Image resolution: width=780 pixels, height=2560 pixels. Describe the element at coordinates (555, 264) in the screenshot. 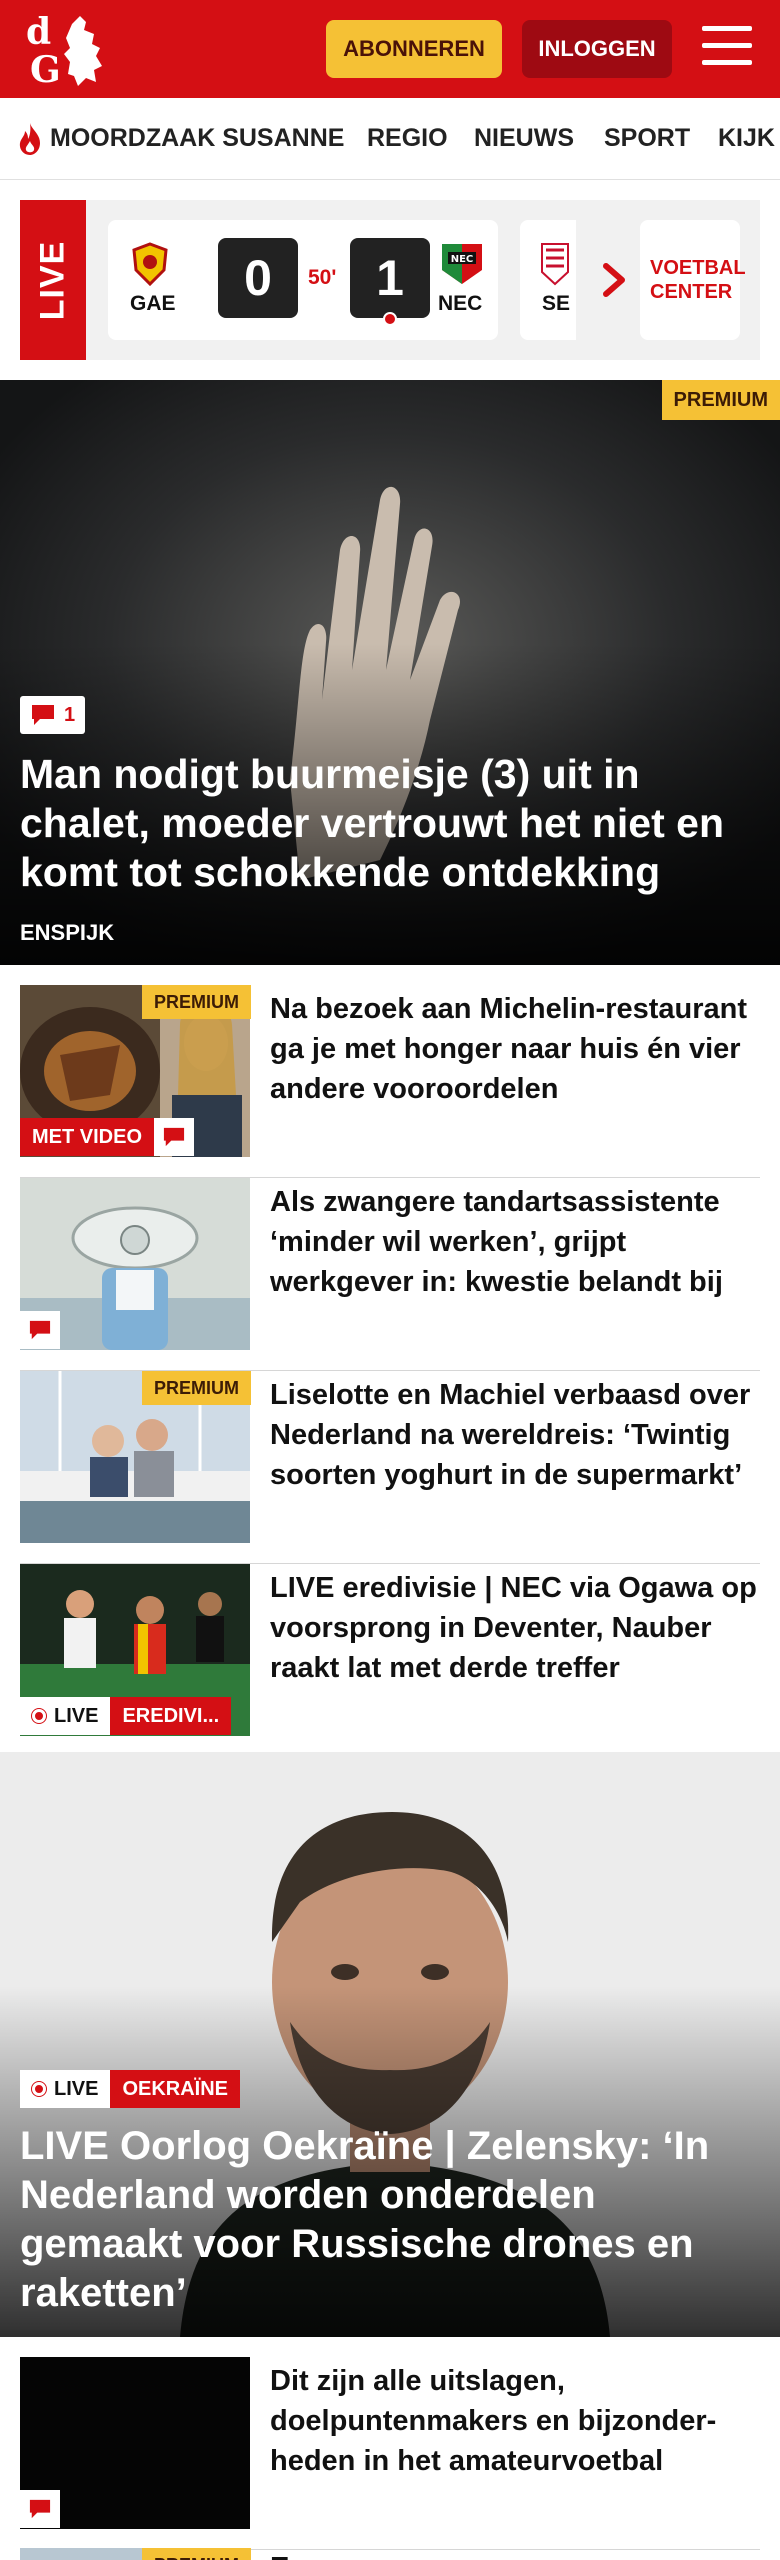

I see `sevilla-logo-icon` at that location.